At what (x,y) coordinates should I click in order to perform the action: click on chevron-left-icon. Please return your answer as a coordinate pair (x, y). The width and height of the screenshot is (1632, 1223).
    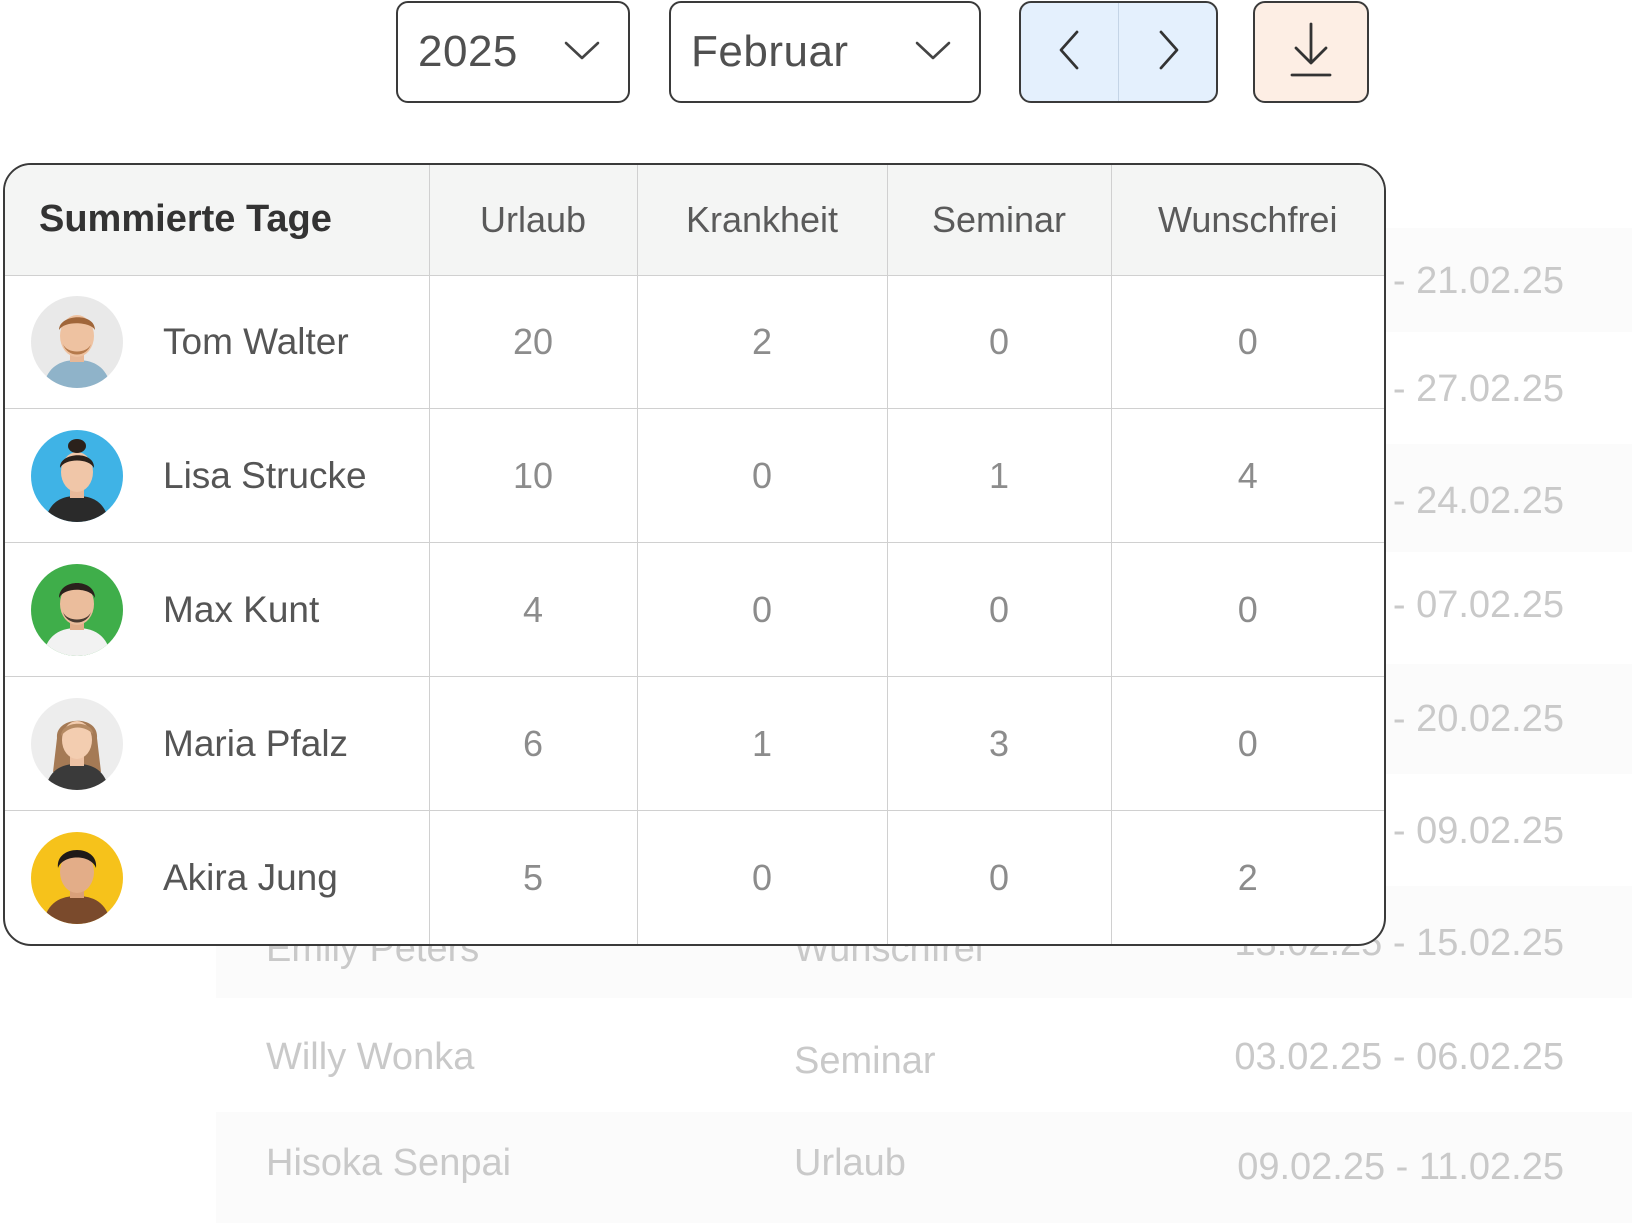
    Looking at the image, I should click on (1070, 52).